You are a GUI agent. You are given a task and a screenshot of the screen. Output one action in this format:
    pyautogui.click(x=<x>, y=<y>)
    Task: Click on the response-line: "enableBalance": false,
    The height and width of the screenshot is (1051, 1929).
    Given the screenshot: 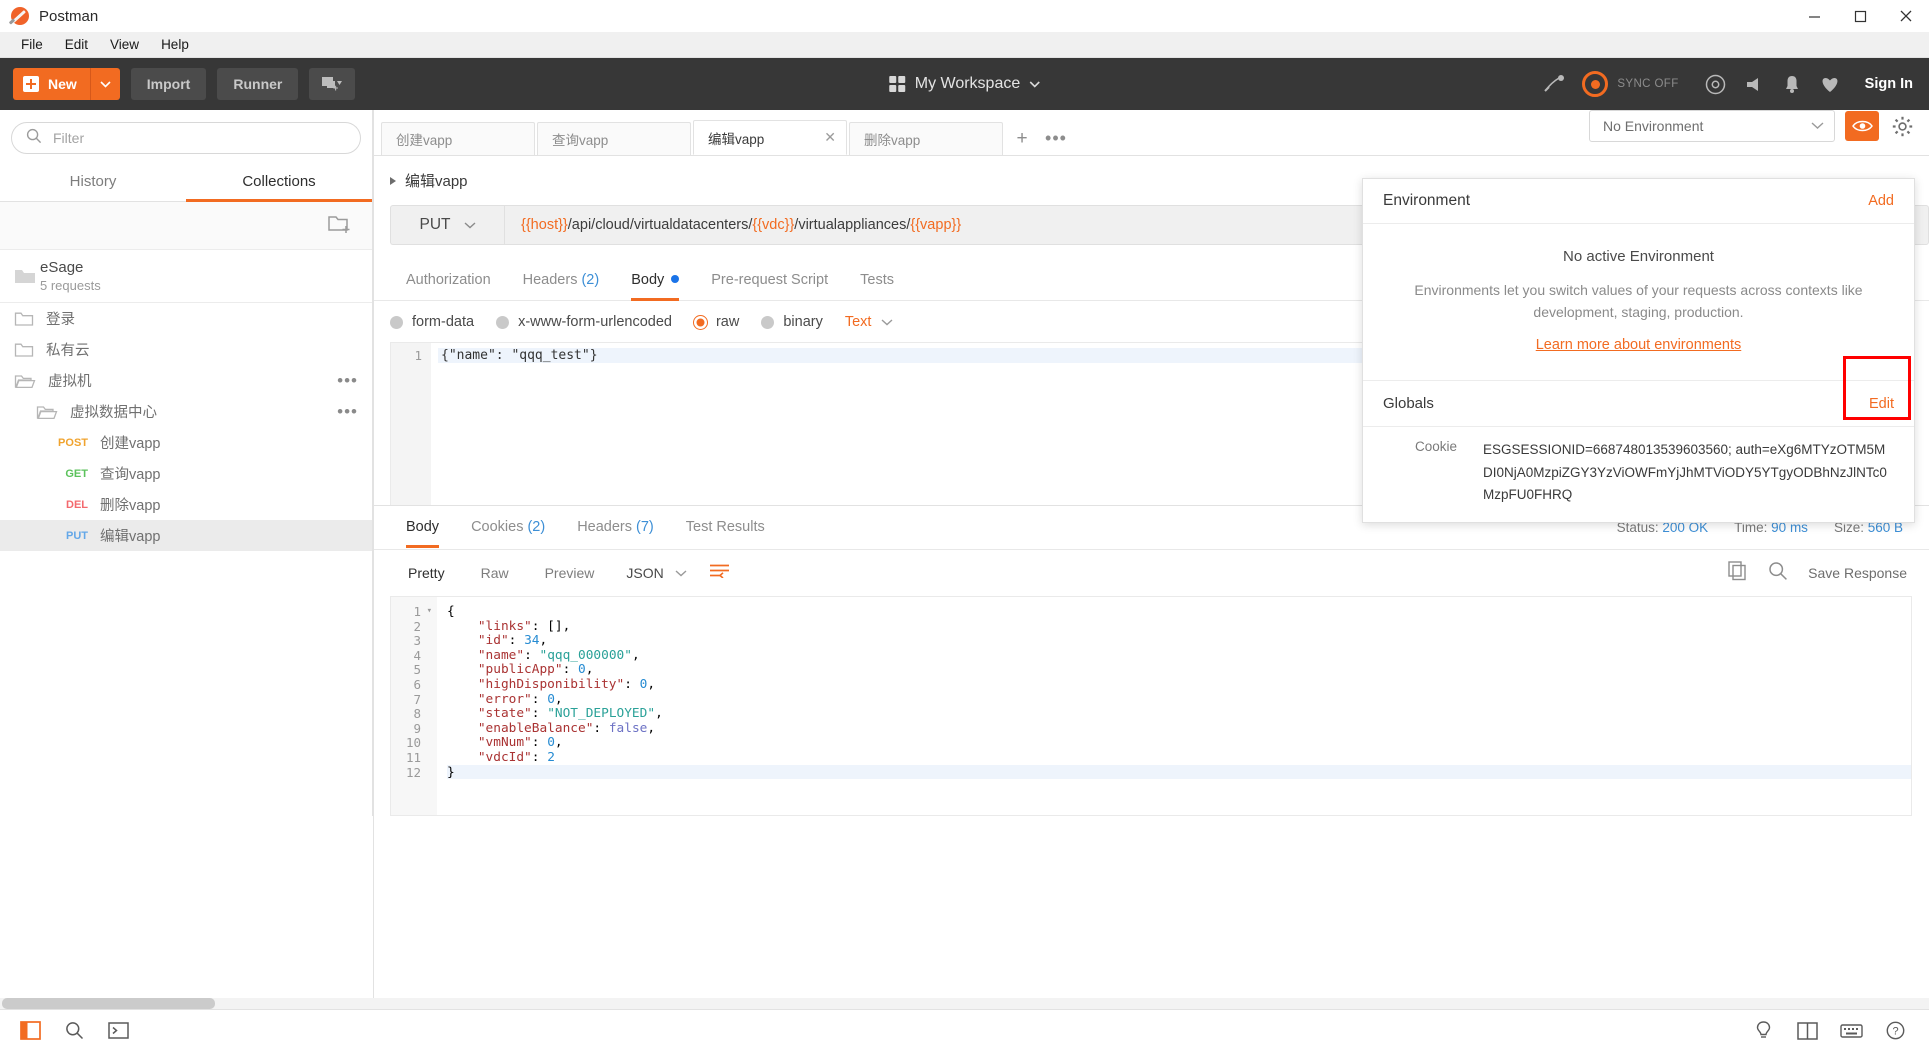 What is the action you would take?
    pyautogui.click(x=566, y=728)
    